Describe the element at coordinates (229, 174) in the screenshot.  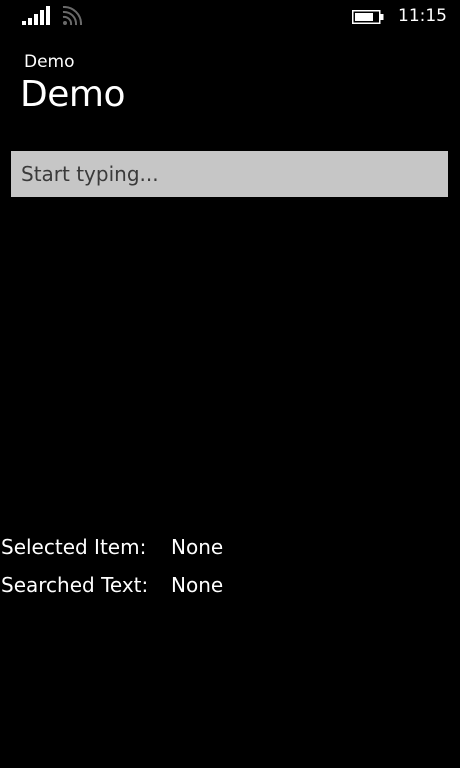
I see `search-input` at that location.